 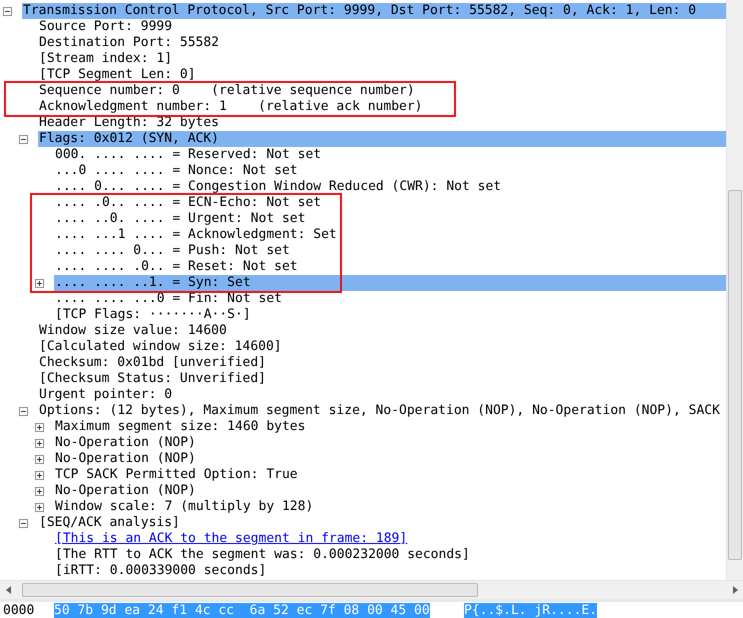 What do you see at coordinates (382, 379) in the screenshot?
I see `tree-item: [Checksum Status: Unverified]` at bounding box center [382, 379].